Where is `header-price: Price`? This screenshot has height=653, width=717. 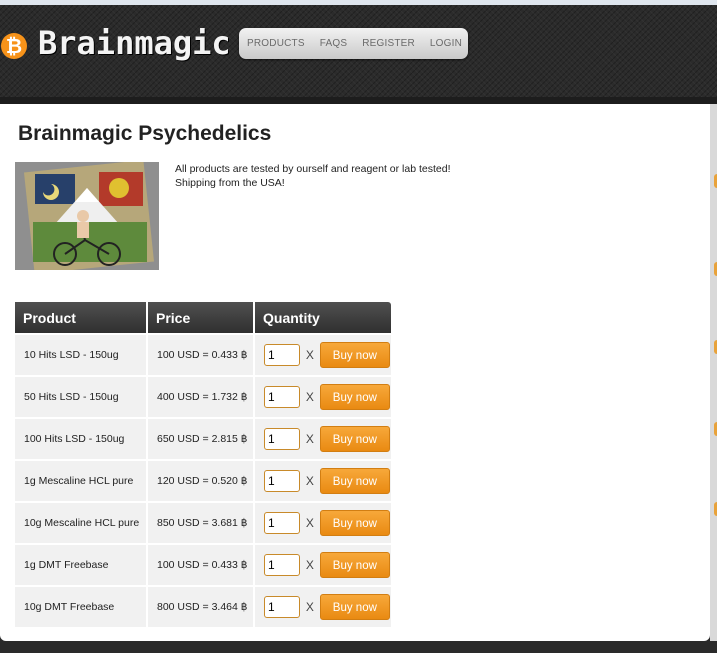
header-price: Price is located at coordinates (201, 317).